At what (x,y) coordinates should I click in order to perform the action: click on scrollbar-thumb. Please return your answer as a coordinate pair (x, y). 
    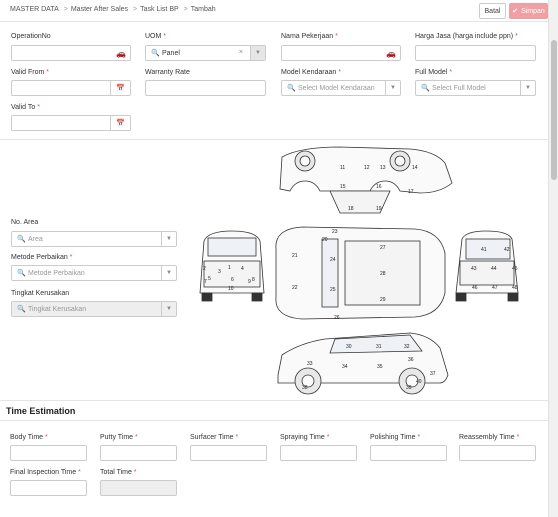
    Looking at the image, I should click on (554, 110).